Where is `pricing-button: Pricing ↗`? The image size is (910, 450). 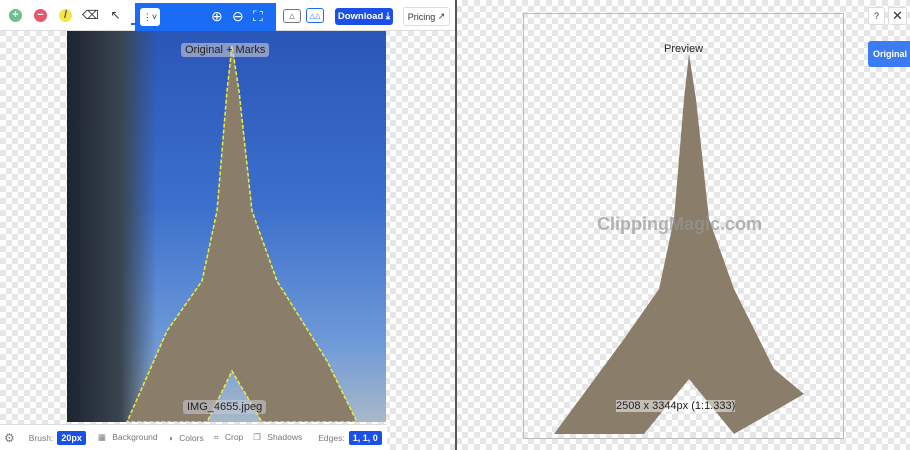 pricing-button: Pricing ↗ is located at coordinates (426, 16).